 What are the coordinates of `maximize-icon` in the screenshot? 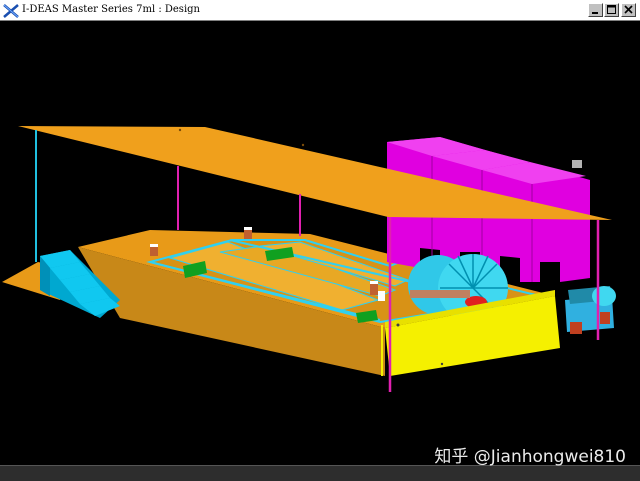 It's located at (611, 9).